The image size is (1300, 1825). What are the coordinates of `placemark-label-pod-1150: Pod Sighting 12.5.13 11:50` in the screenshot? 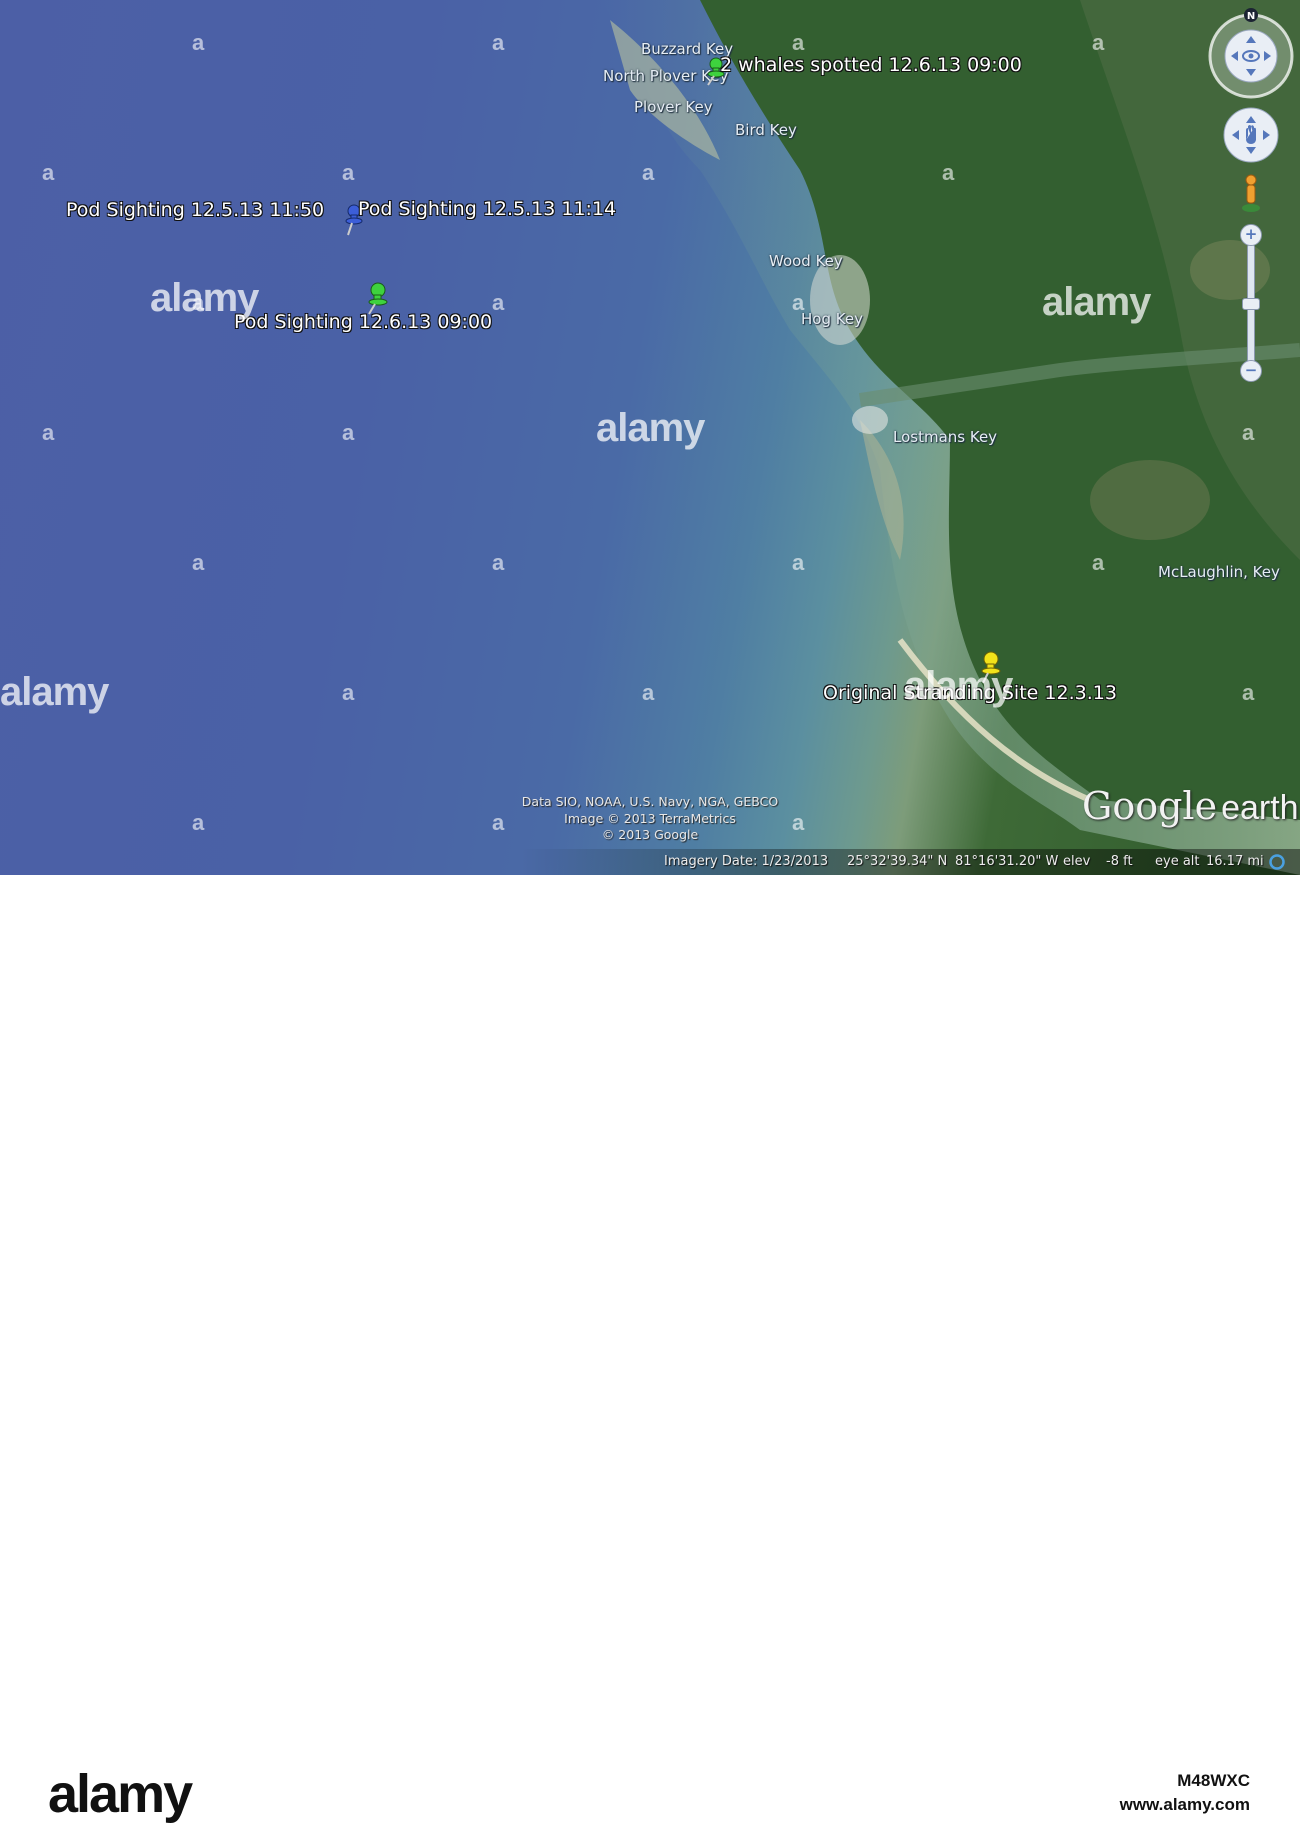 It's located at (195, 210).